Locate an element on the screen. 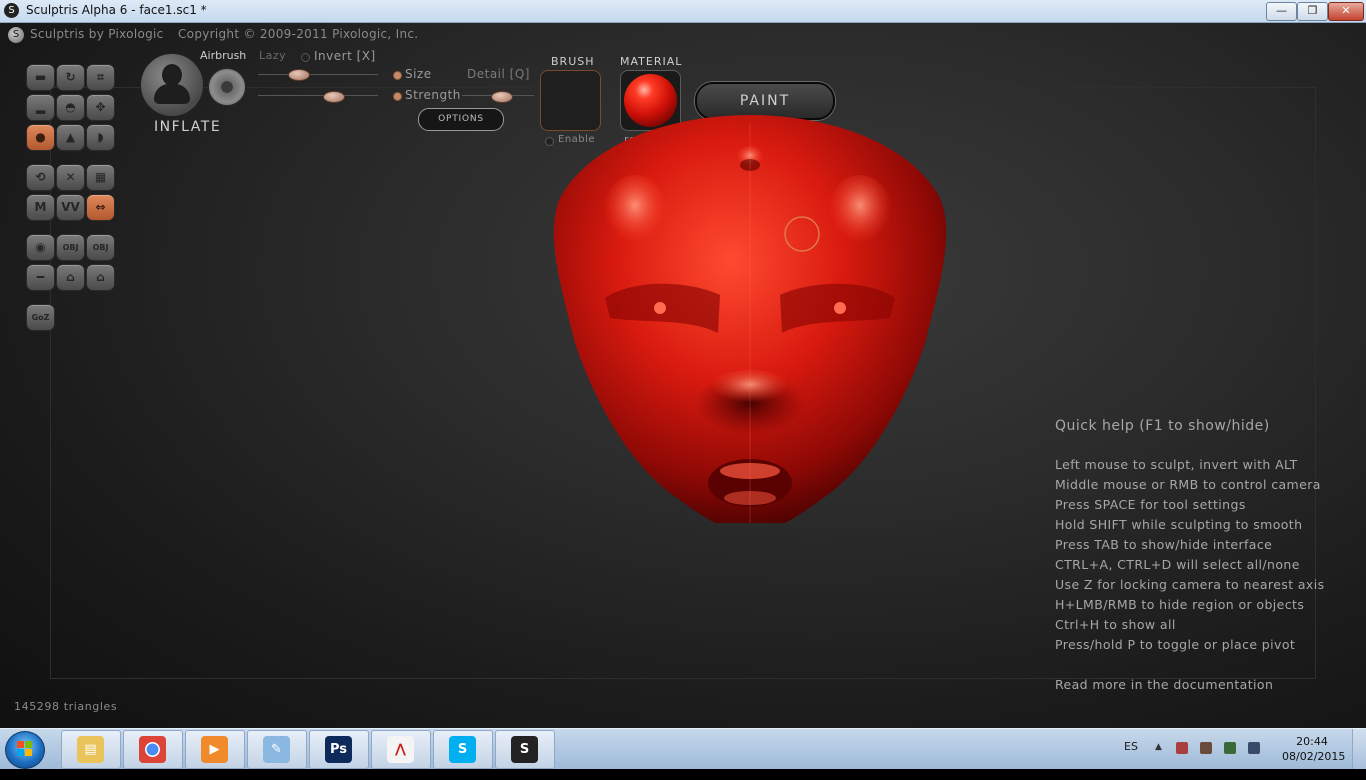  size-slider-track is located at coordinates (318, 74).